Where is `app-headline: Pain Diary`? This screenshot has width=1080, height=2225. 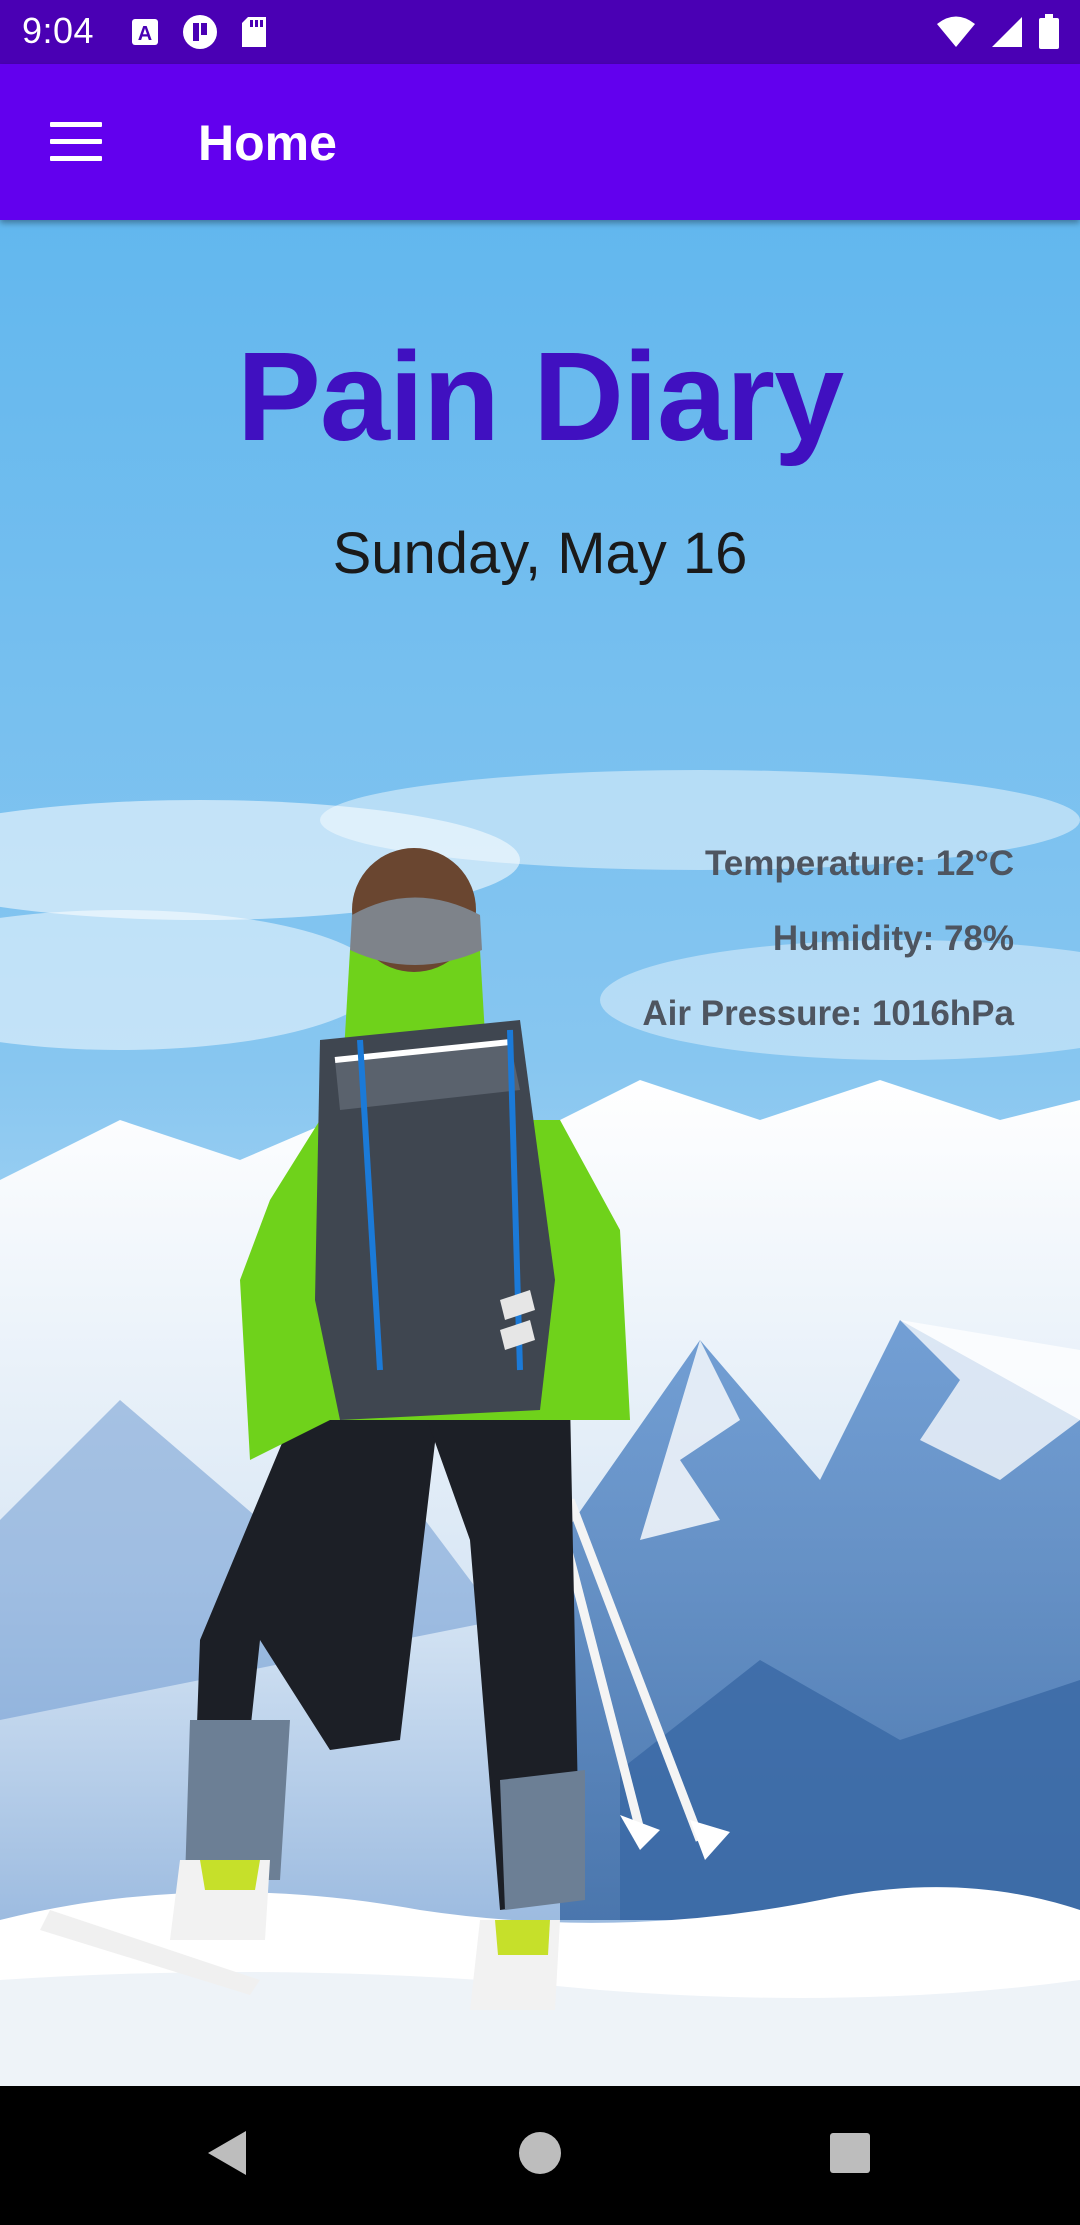
app-headline: Pain Diary is located at coordinates (540, 396).